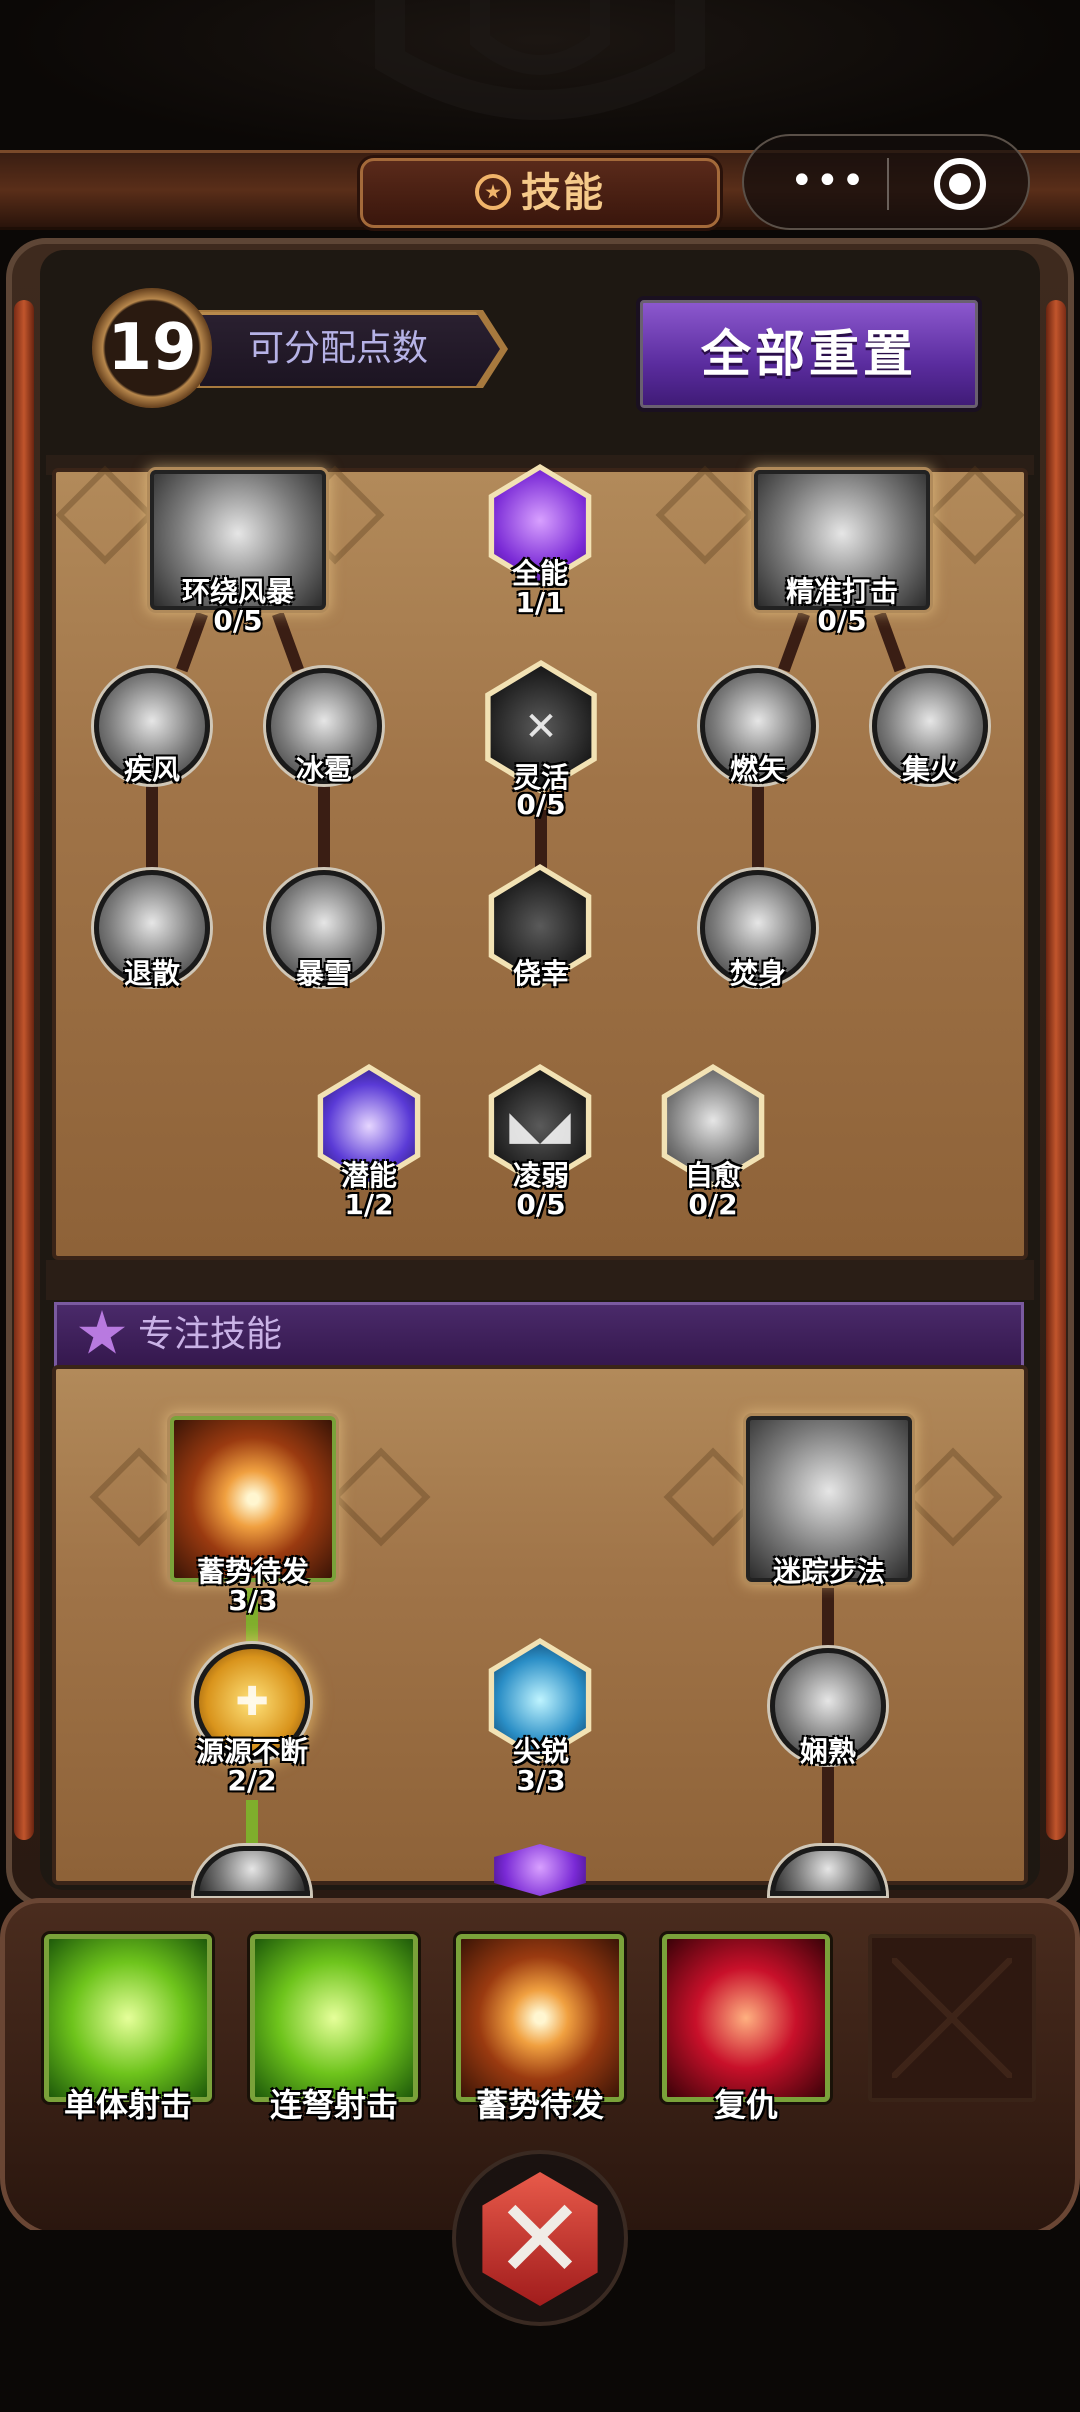  I want to click on skill-ziyu-count: 0/2, so click(713, 1204).